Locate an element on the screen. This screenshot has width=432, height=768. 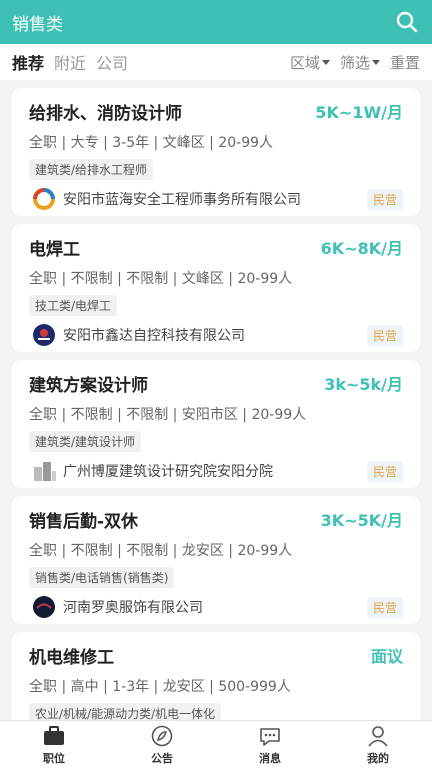
nav-label: 公告 is located at coordinates (162, 758).